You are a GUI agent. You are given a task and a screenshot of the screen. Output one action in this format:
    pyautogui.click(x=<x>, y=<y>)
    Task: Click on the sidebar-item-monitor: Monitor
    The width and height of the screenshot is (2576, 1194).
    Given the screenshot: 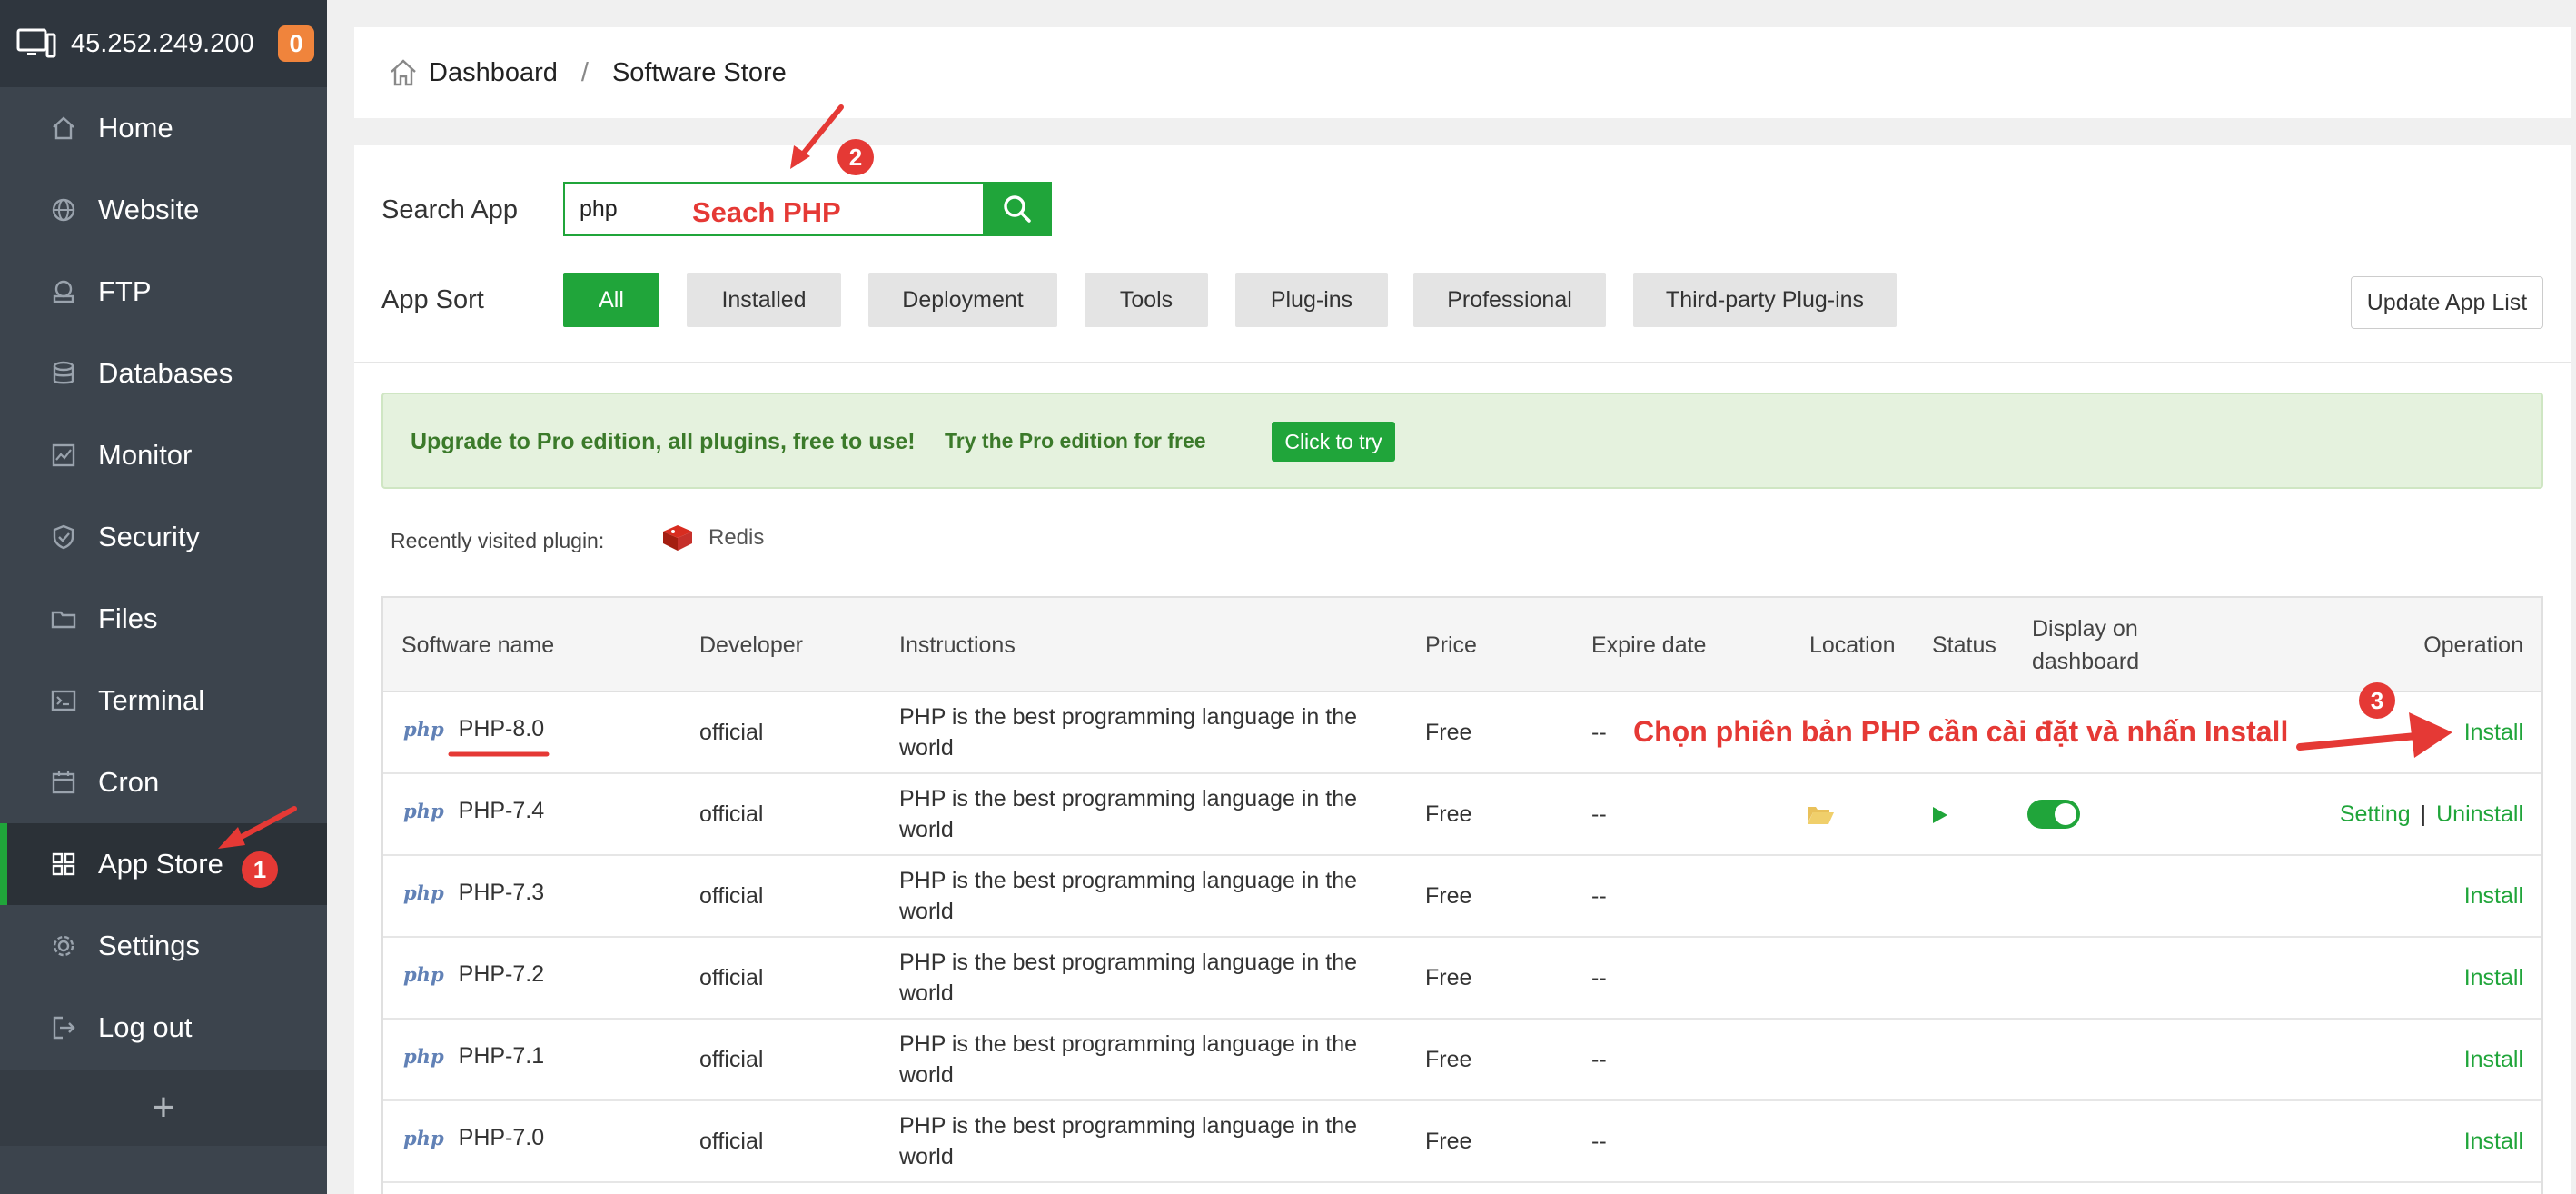 What is the action you would take?
    pyautogui.click(x=163, y=455)
    